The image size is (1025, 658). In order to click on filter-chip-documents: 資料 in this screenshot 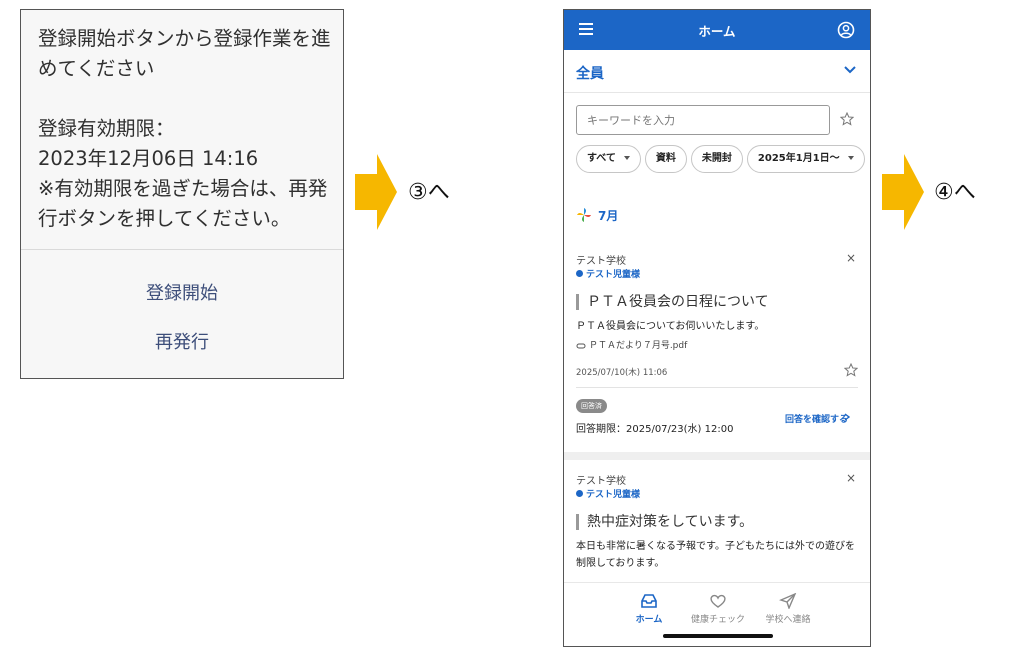, I will do `click(665, 159)`.